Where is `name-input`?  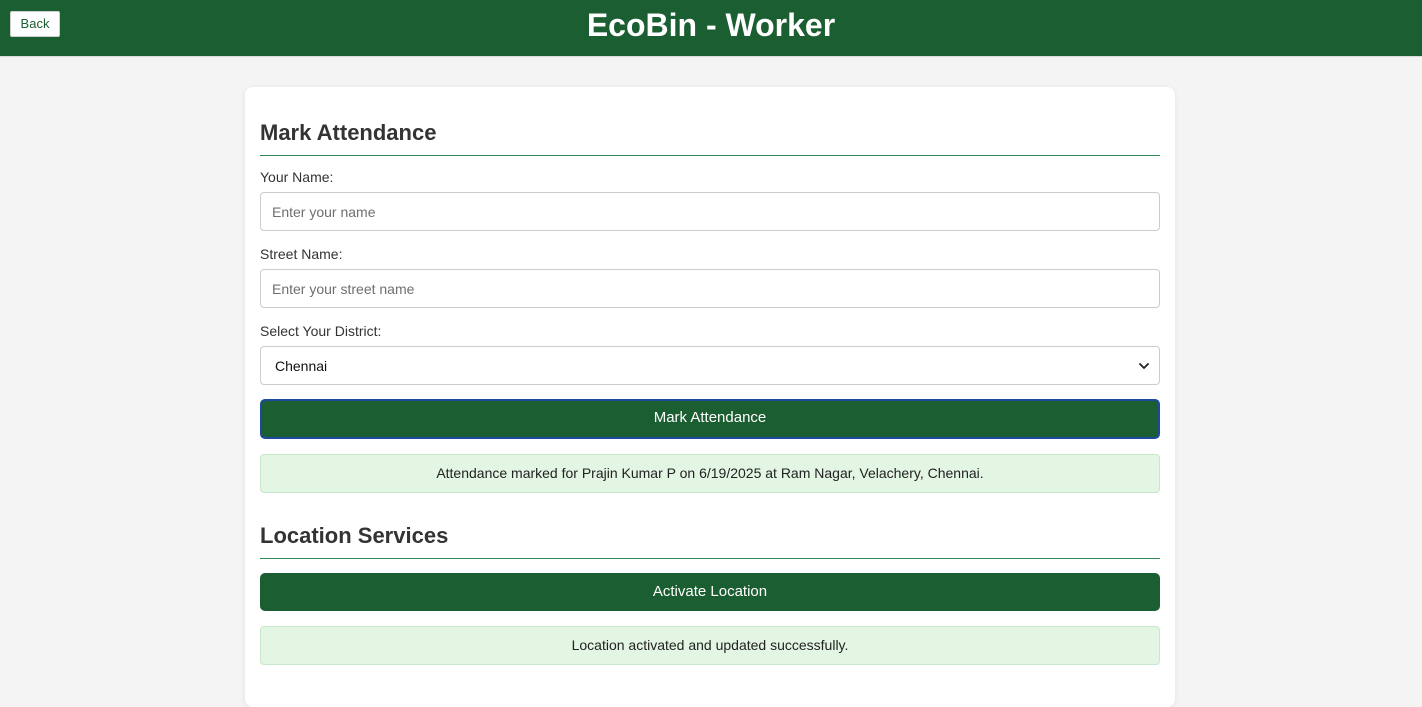 name-input is located at coordinates (710, 211).